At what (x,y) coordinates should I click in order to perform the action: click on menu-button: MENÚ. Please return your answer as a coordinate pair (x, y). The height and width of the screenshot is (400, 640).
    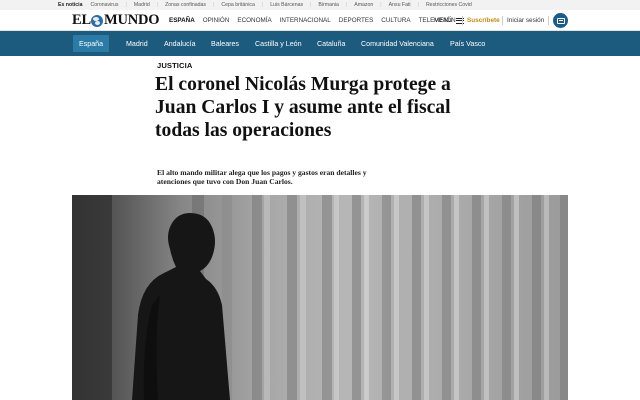
    Looking at the image, I should click on (449, 20).